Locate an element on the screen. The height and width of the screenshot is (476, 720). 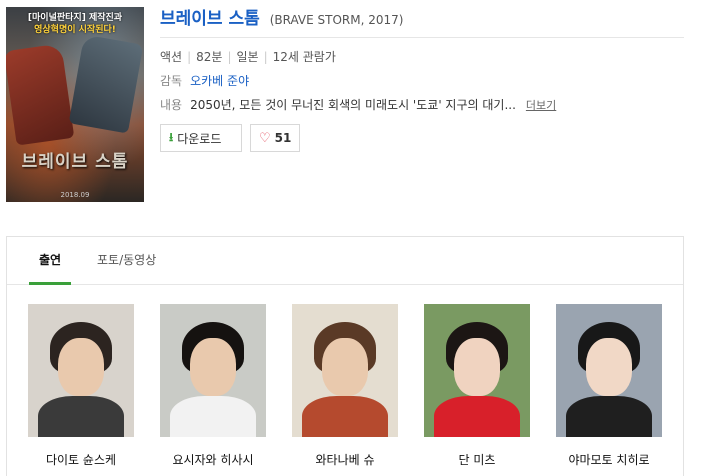
poster-tagline: [마이널판타지] 제작진과 영상혁명이 시작된다! is located at coordinates (75, 24).